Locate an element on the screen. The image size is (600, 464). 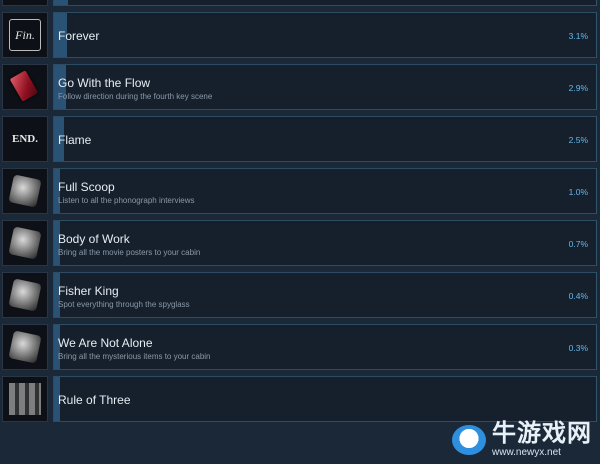
watermark-title: 牛游戏网 is located at coordinates (542, 433).